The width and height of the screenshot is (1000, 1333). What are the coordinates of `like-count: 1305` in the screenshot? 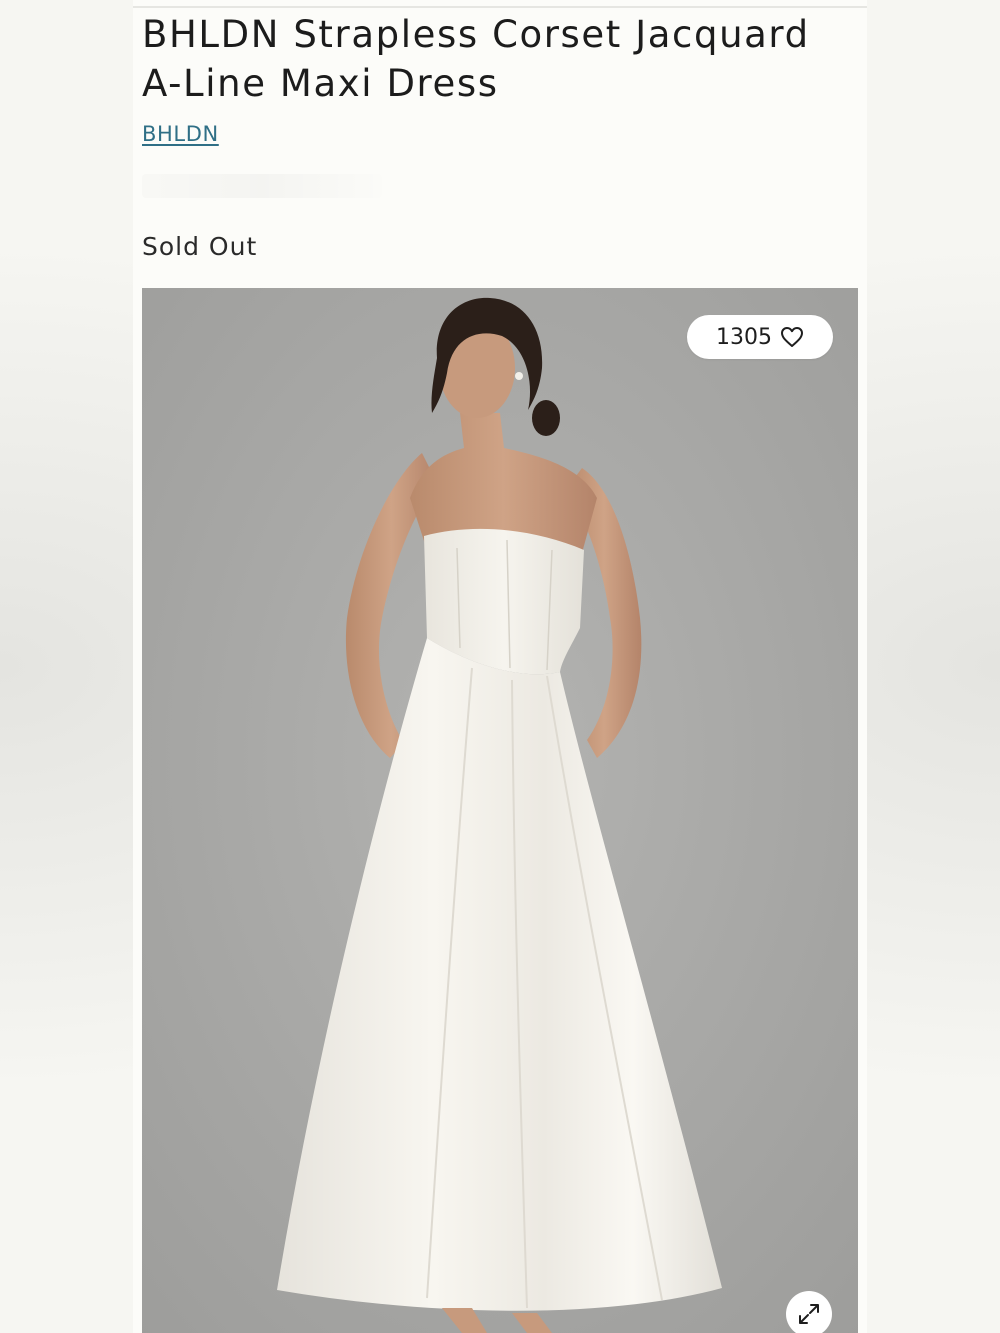 It's located at (744, 337).